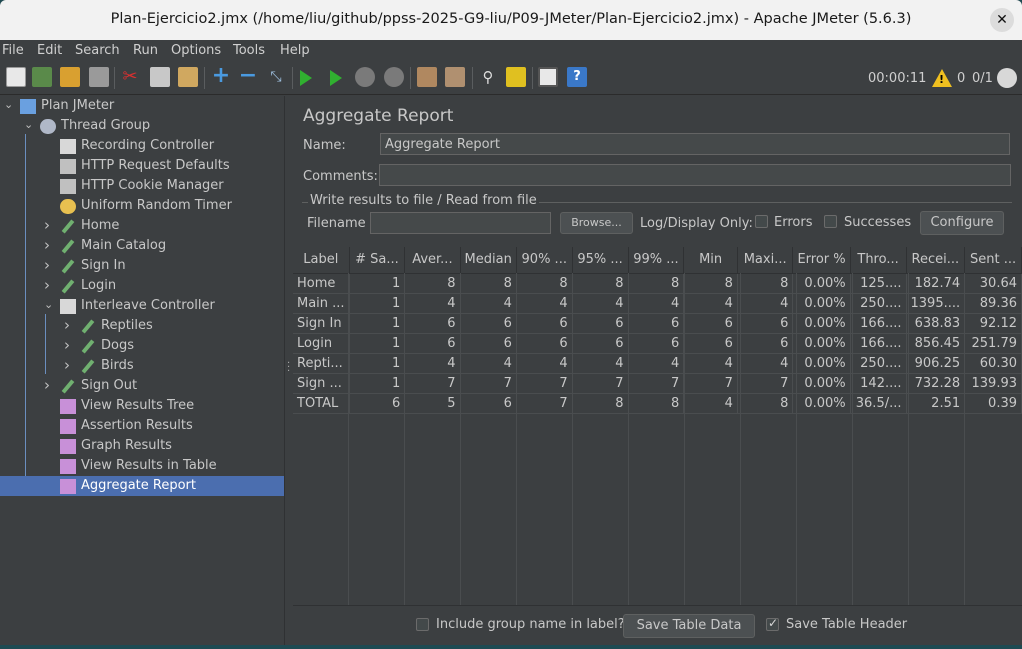 The image size is (1022, 649). I want to click on help-icon: ?, so click(577, 77).